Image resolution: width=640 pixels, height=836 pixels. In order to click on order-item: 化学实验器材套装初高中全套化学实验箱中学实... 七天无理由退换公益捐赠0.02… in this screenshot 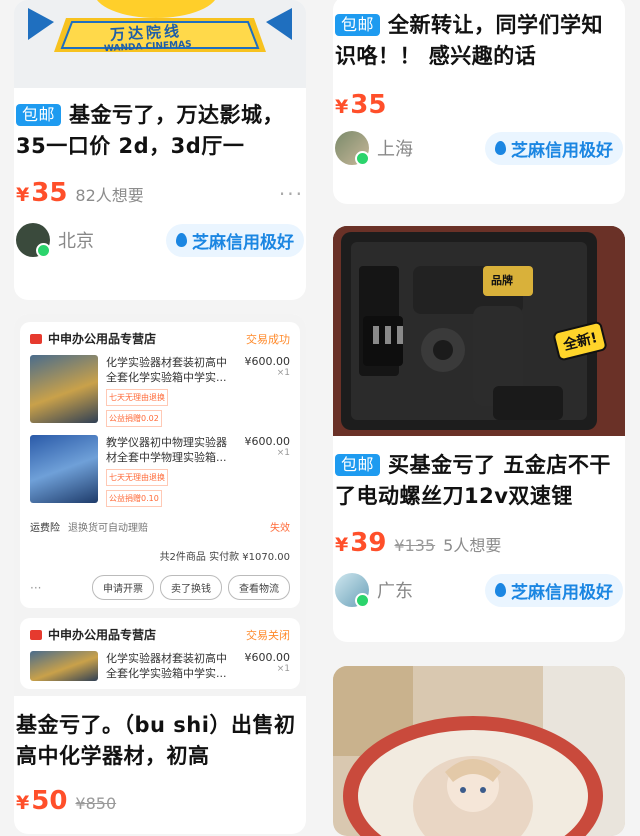, I will do `click(160, 391)`.